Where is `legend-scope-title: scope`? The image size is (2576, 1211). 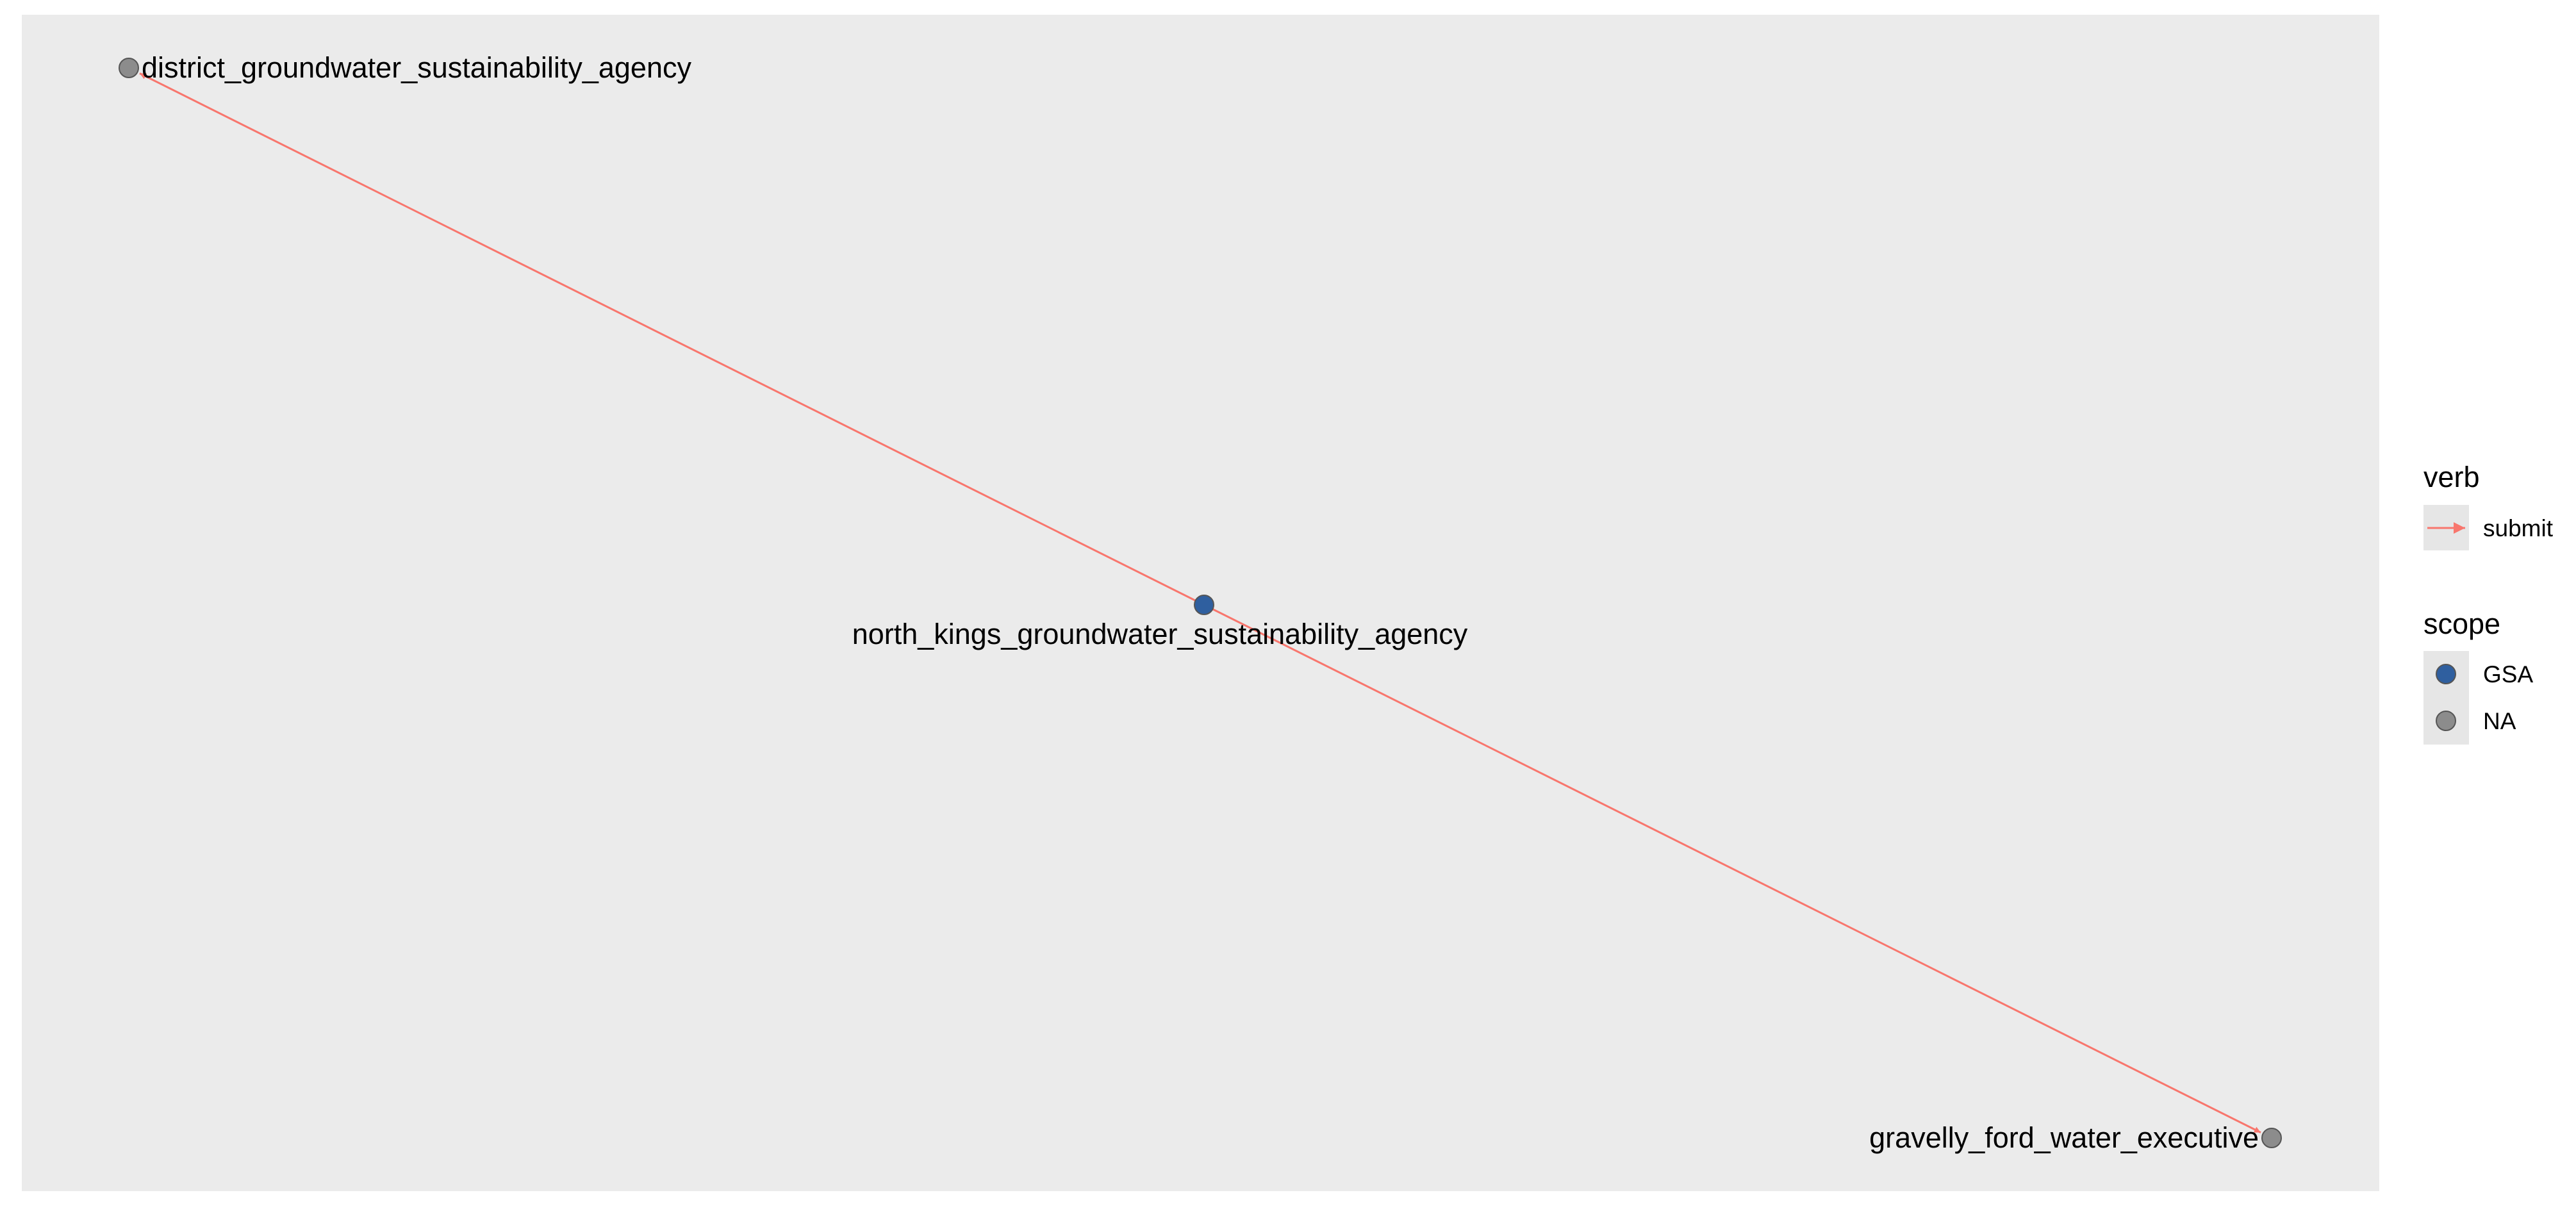
legend-scope-title: scope is located at coordinates (2461, 623).